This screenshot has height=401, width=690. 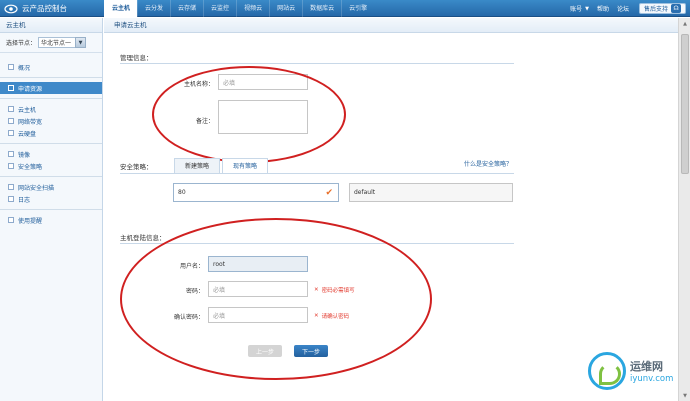 What do you see at coordinates (51, 133) in the screenshot?
I see `sidebar-item-cloud-disk: 云硬盘` at bounding box center [51, 133].